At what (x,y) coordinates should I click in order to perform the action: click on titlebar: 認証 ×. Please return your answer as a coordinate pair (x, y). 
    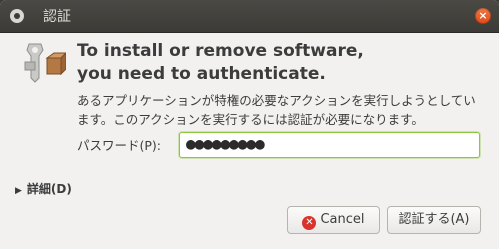
    Looking at the image, I should click on (249, 16).